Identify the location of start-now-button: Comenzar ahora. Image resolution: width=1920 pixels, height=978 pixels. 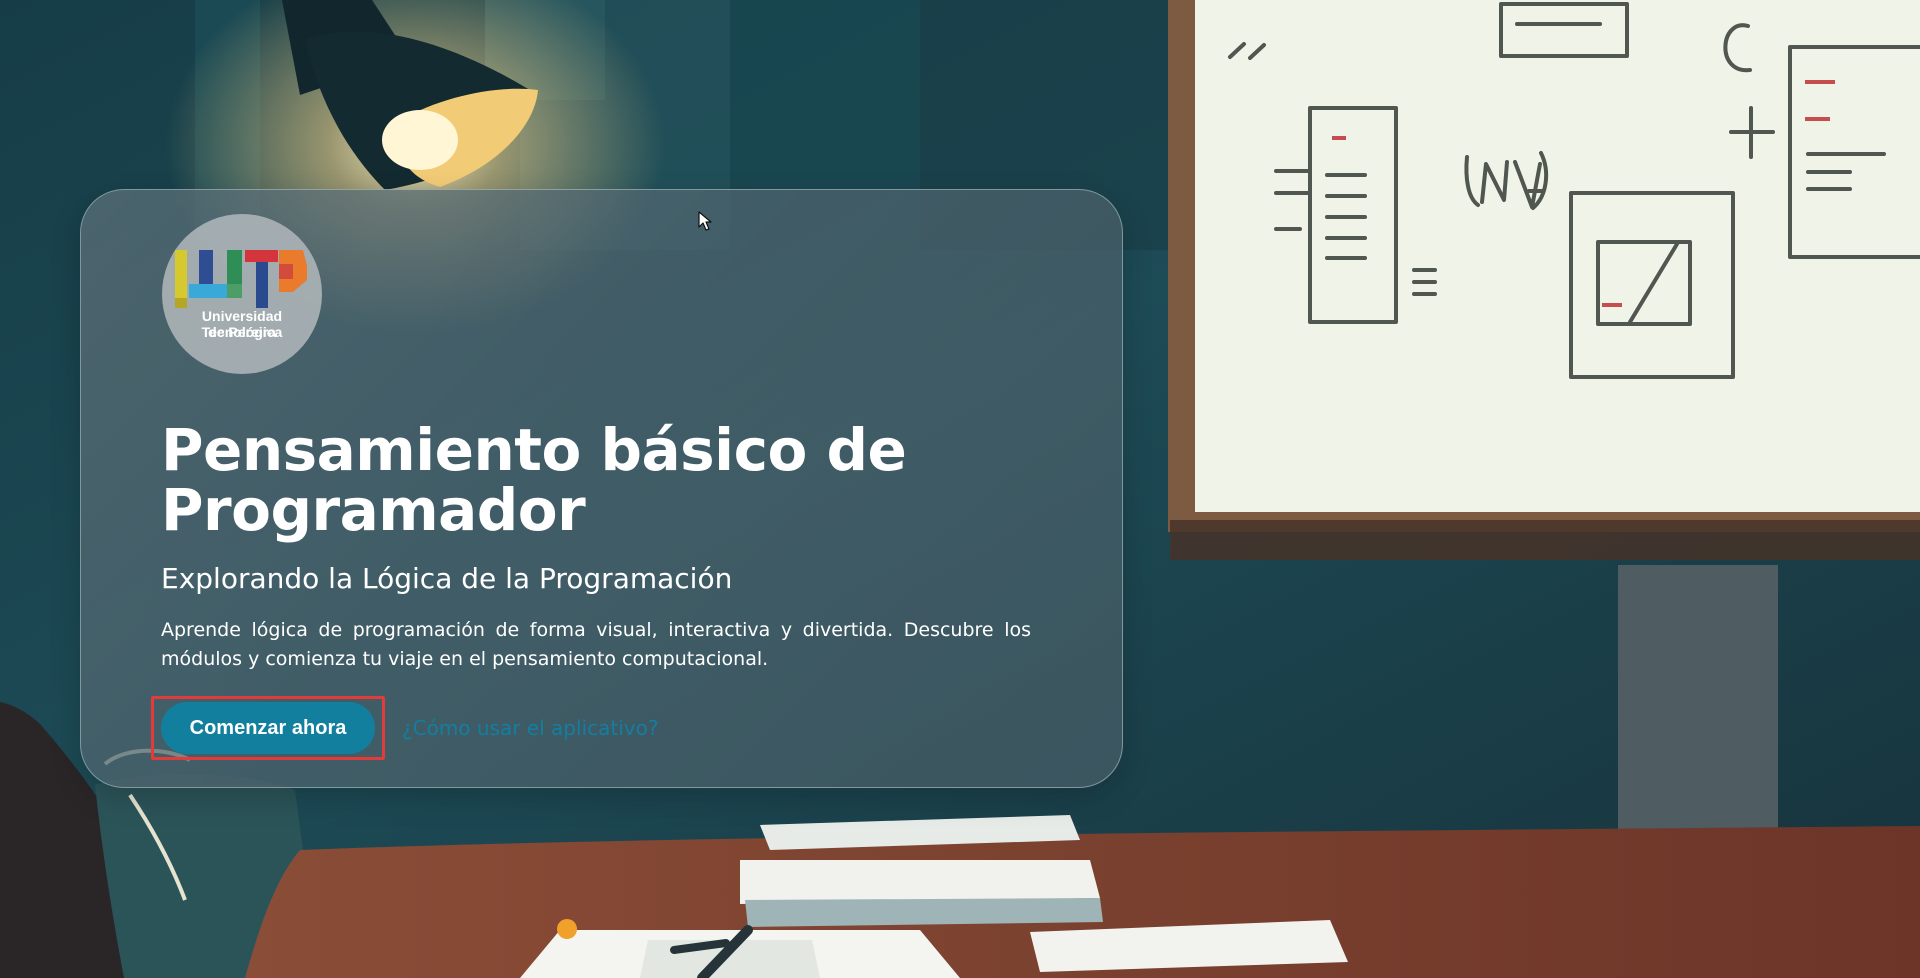
(268, 728).